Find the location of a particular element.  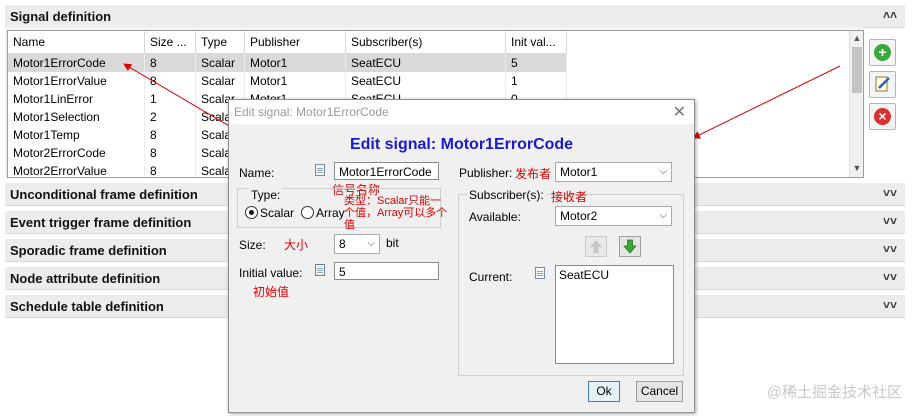

table-row: Motor1ErrorValue 8 Scalar Motor1 SeatECU 1 is located at coordinates (287, 81).